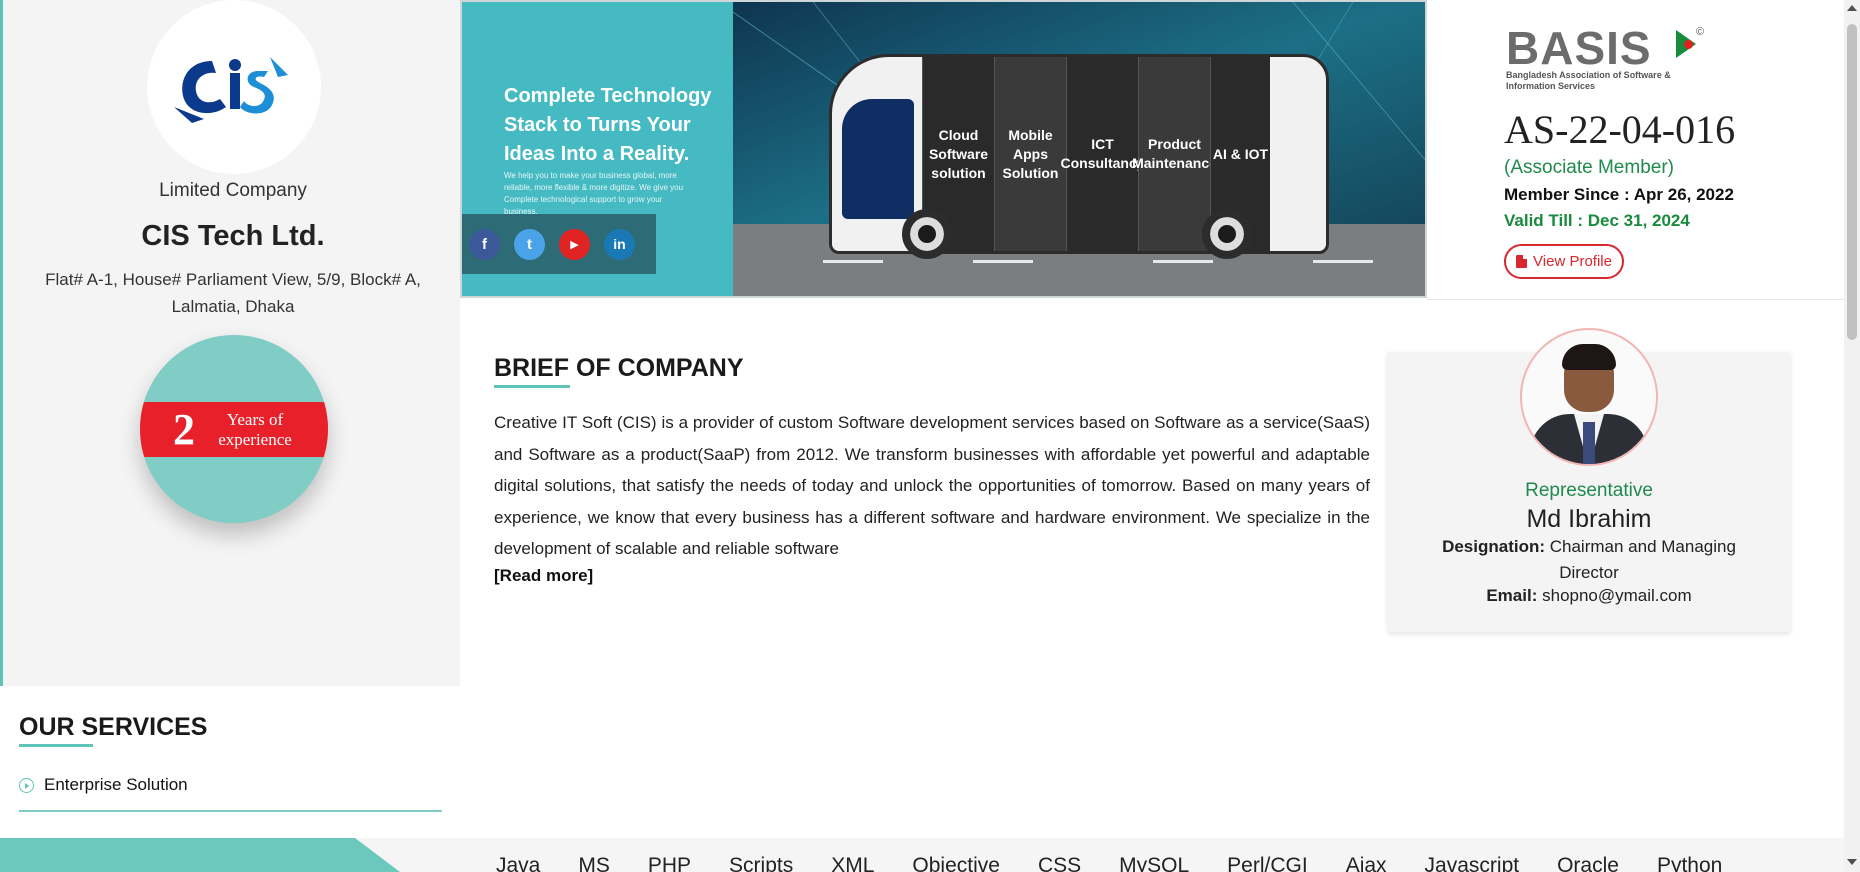 This screenshot has width=1860, height=872. Describe the element at coordinates (543, 576) in the screenshot. I see `read-more-link: [Read more]` at that location.